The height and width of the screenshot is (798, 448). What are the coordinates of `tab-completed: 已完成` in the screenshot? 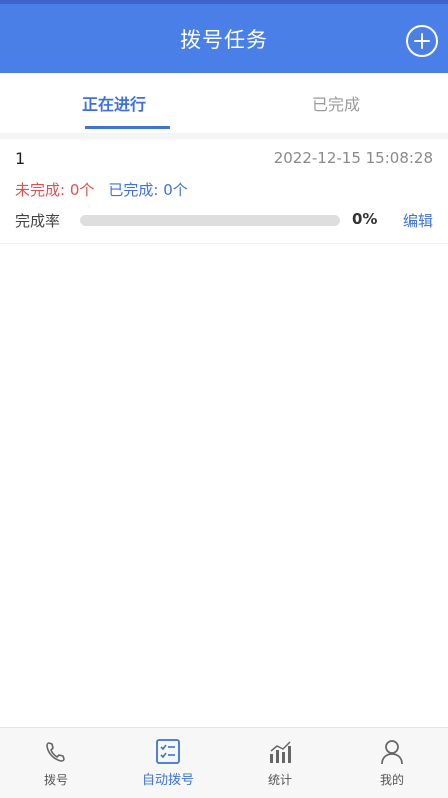 It's located at (336, 103).